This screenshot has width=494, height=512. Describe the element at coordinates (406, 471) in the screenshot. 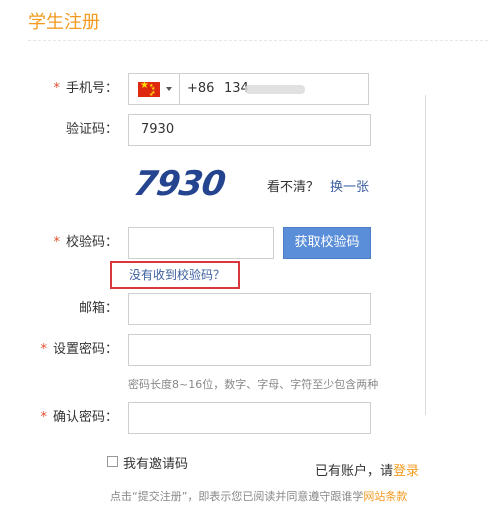

I see `login-link: 登录` at that location.